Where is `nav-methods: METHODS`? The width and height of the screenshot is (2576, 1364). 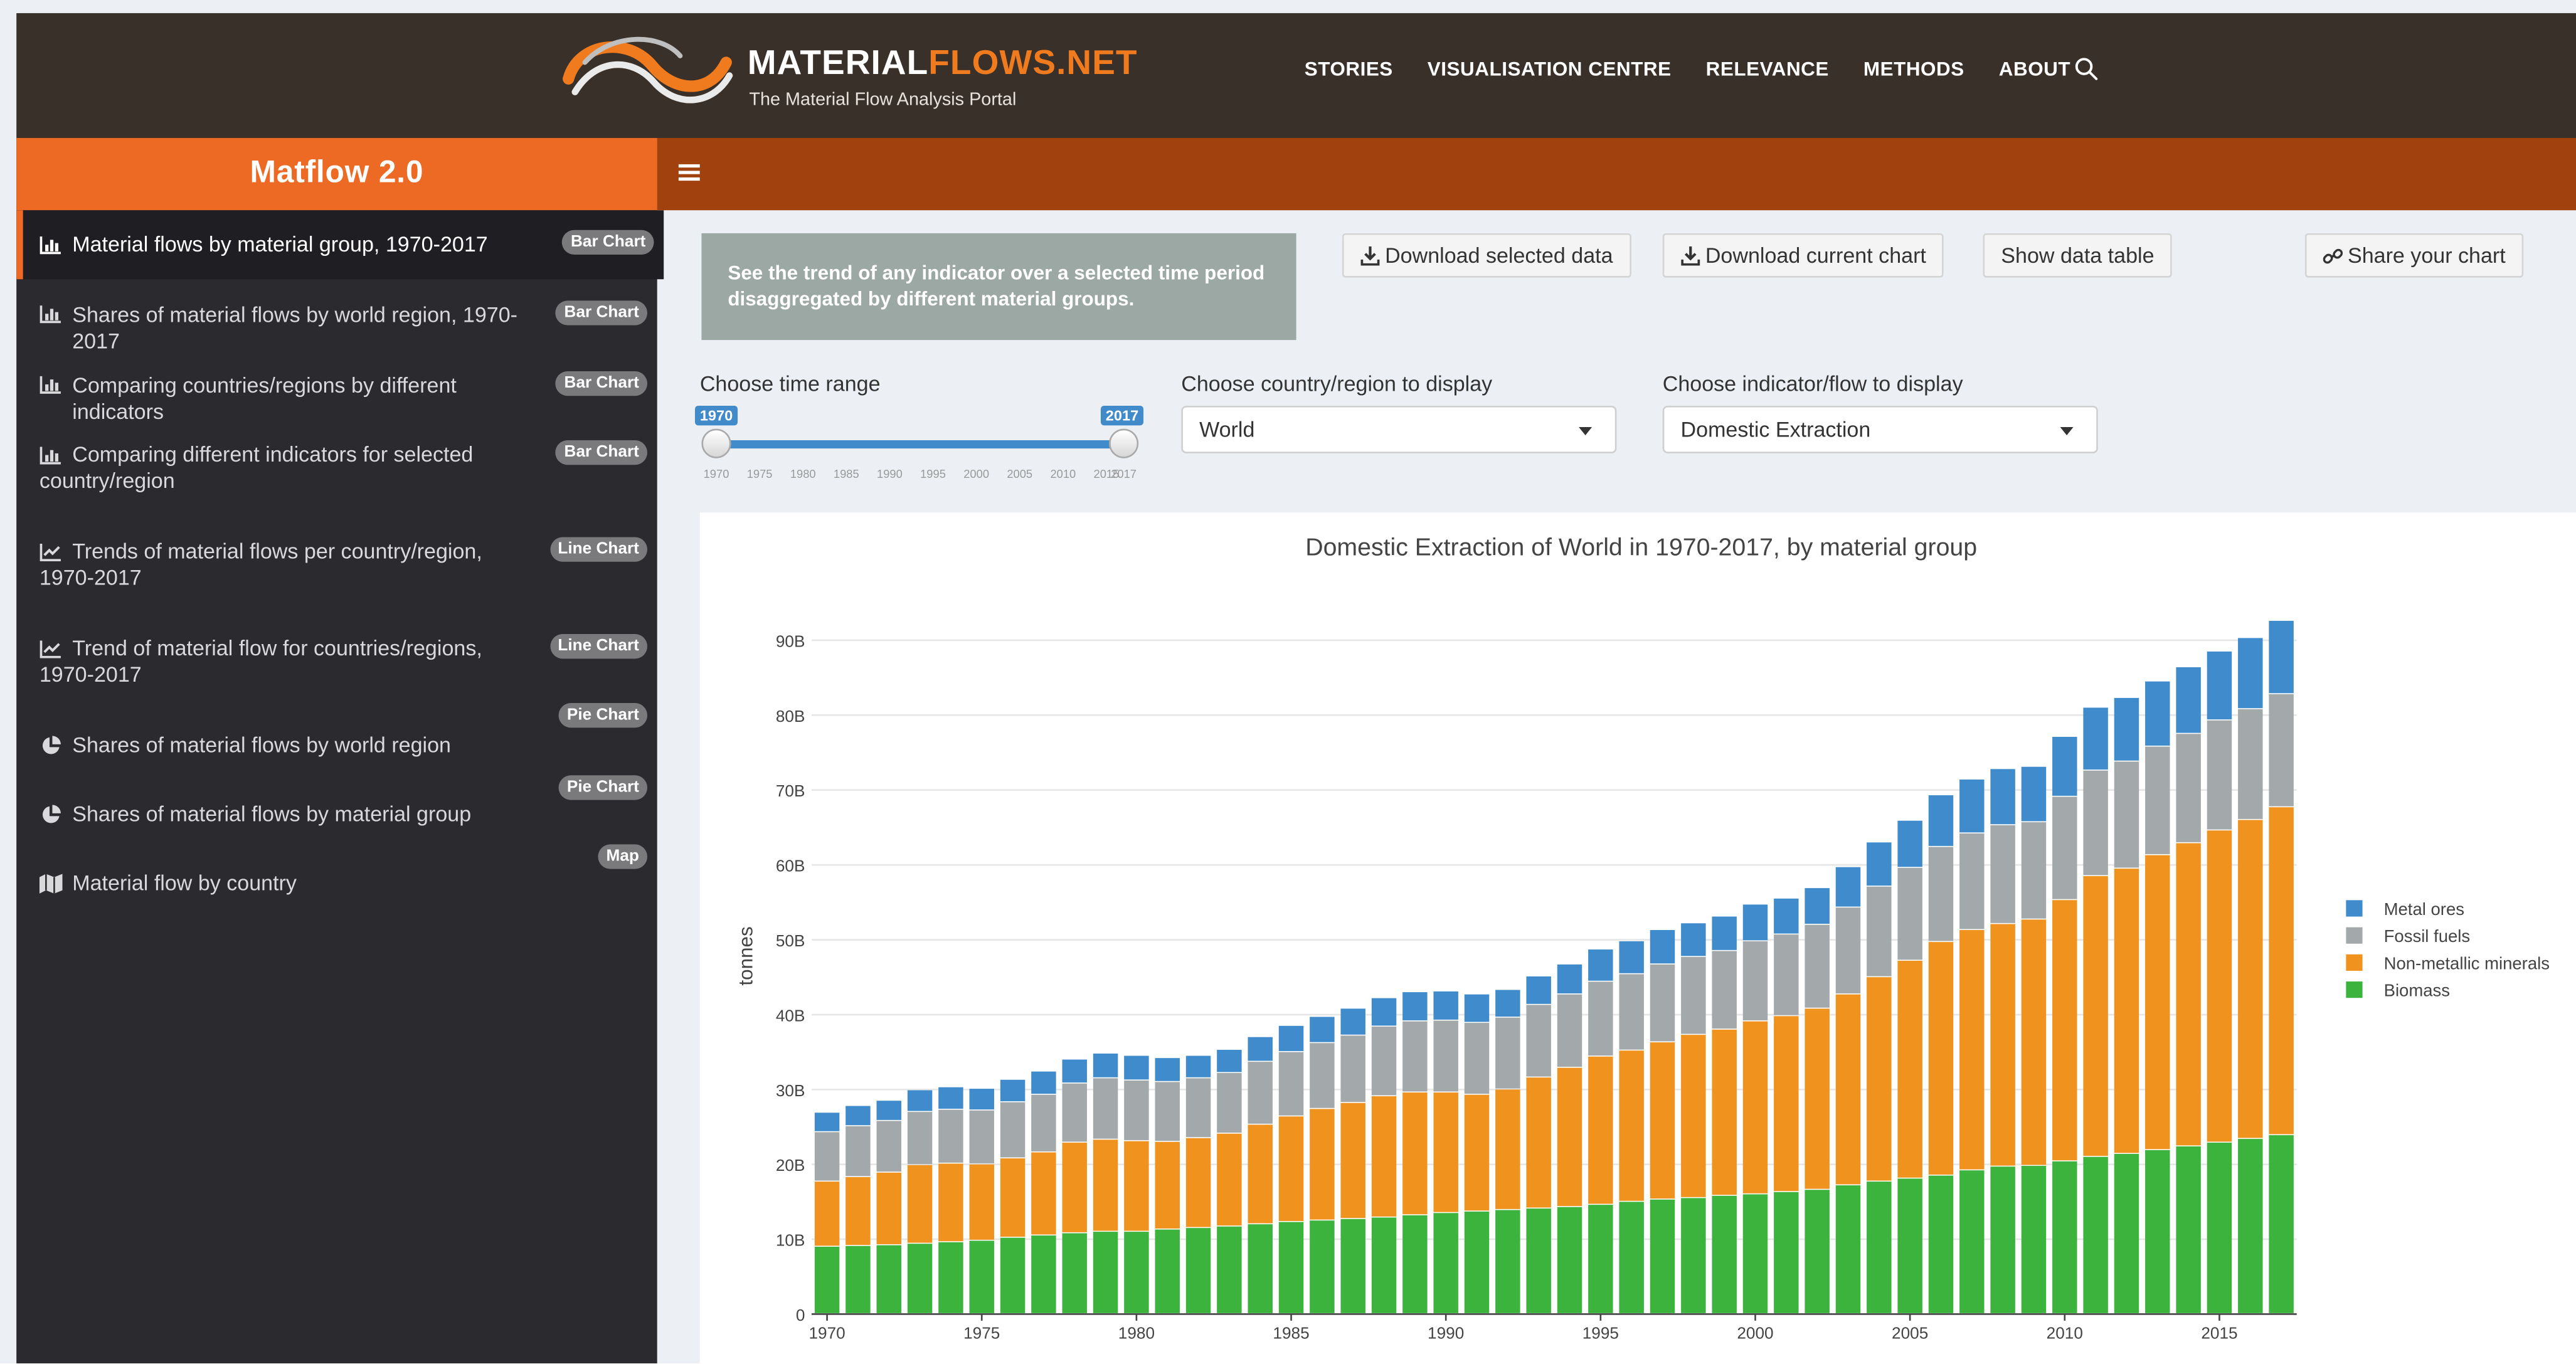 nav-methods: METHODS is located at coordinates (1913, 69).